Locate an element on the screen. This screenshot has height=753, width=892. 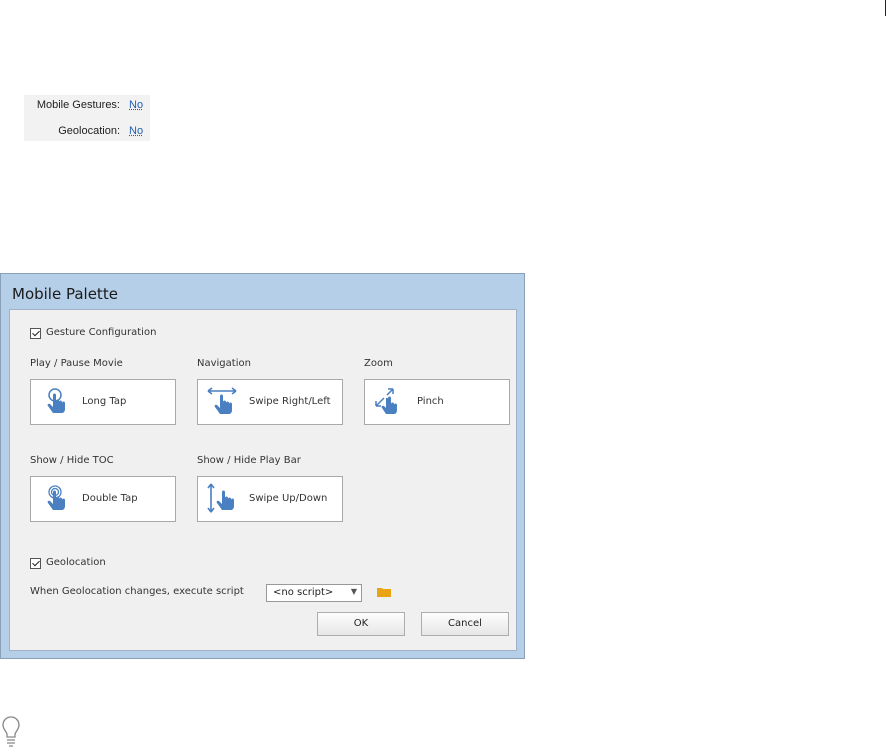
script-select: <no script> ▼ is located at coordinates (314, 593).